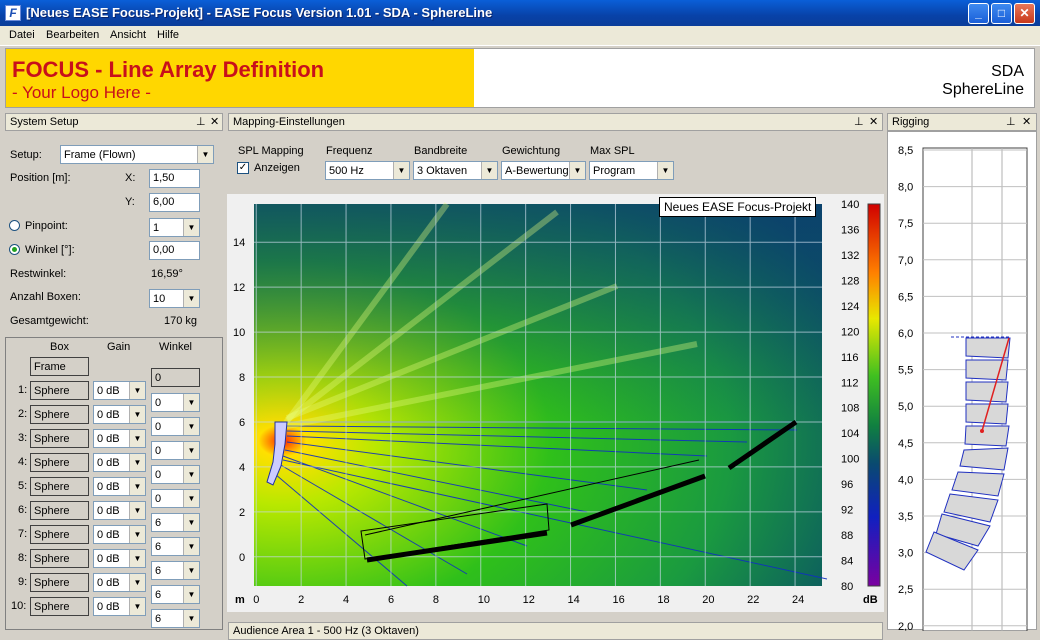  Describe the element at coordinates (905, 480) in the screenshot. I see `rigging-tick-label: 4,0` at that location.